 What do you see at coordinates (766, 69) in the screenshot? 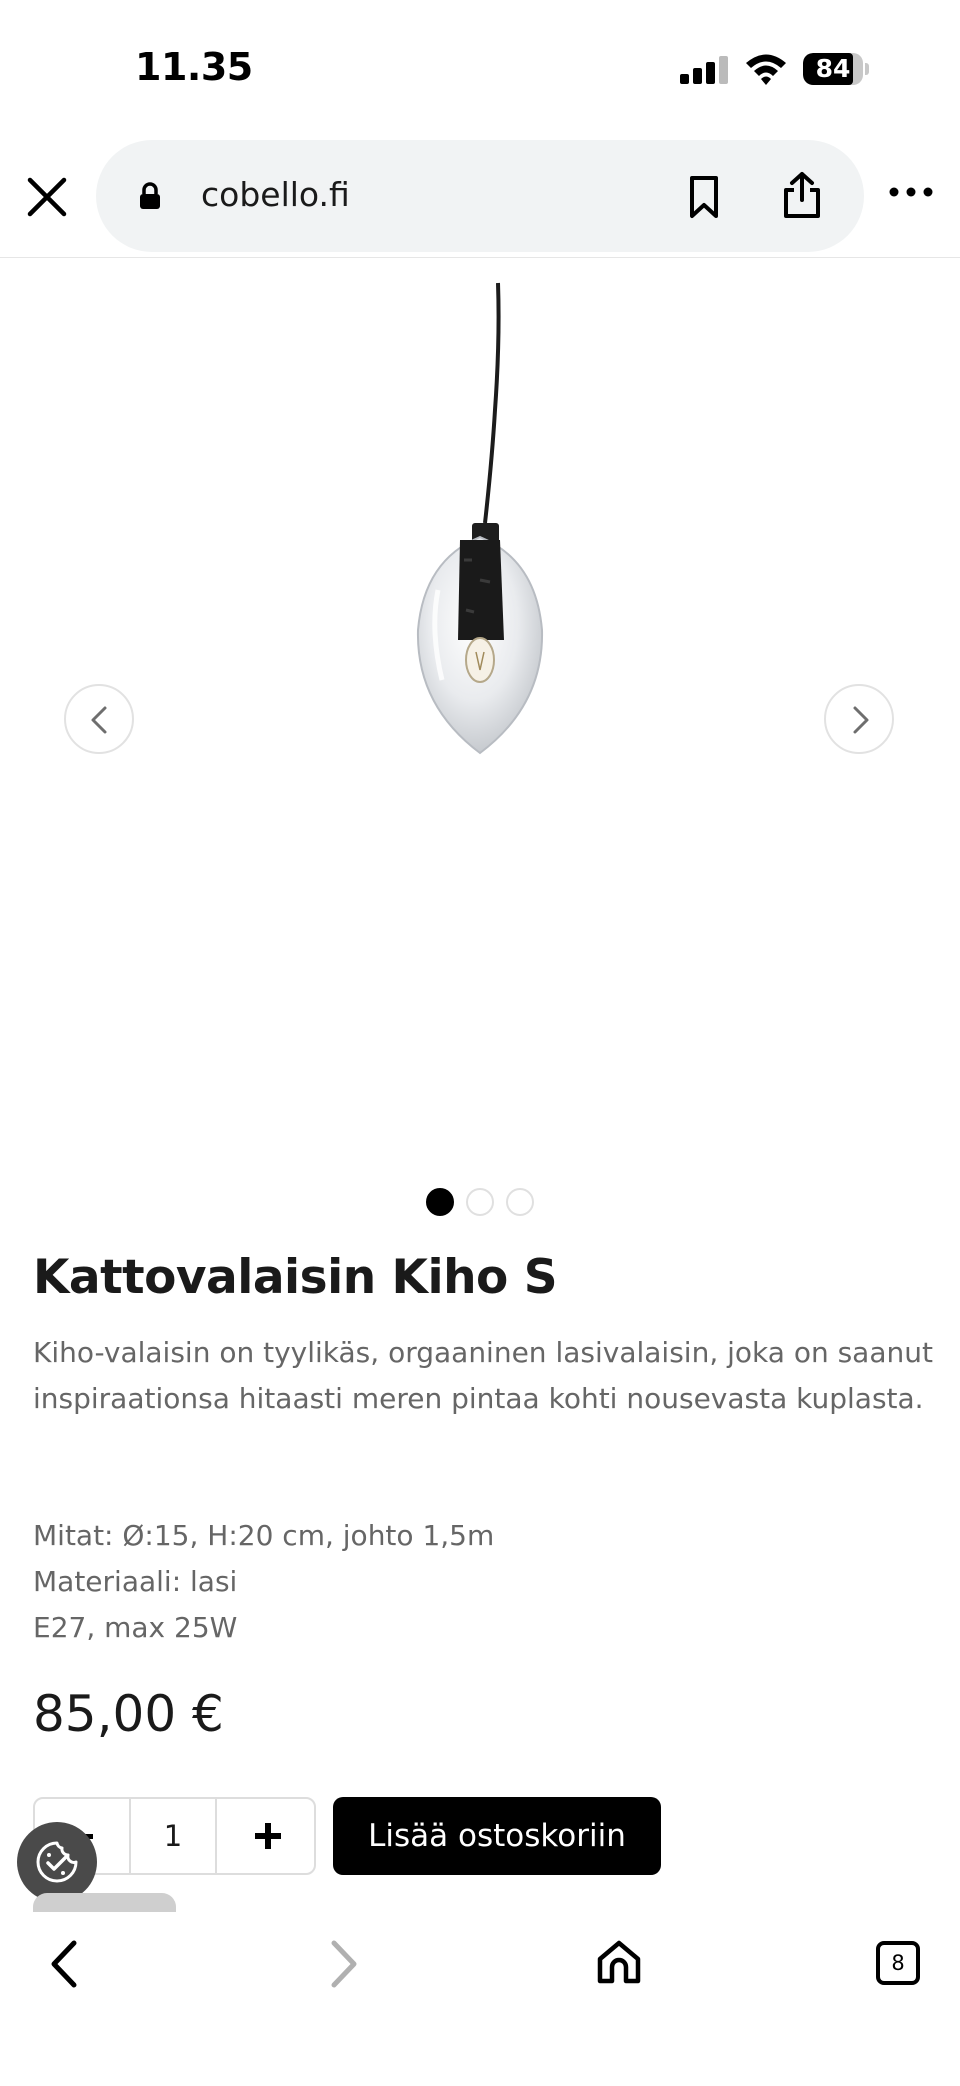
I see `wifi-icon` at bounding box center [766, 69].